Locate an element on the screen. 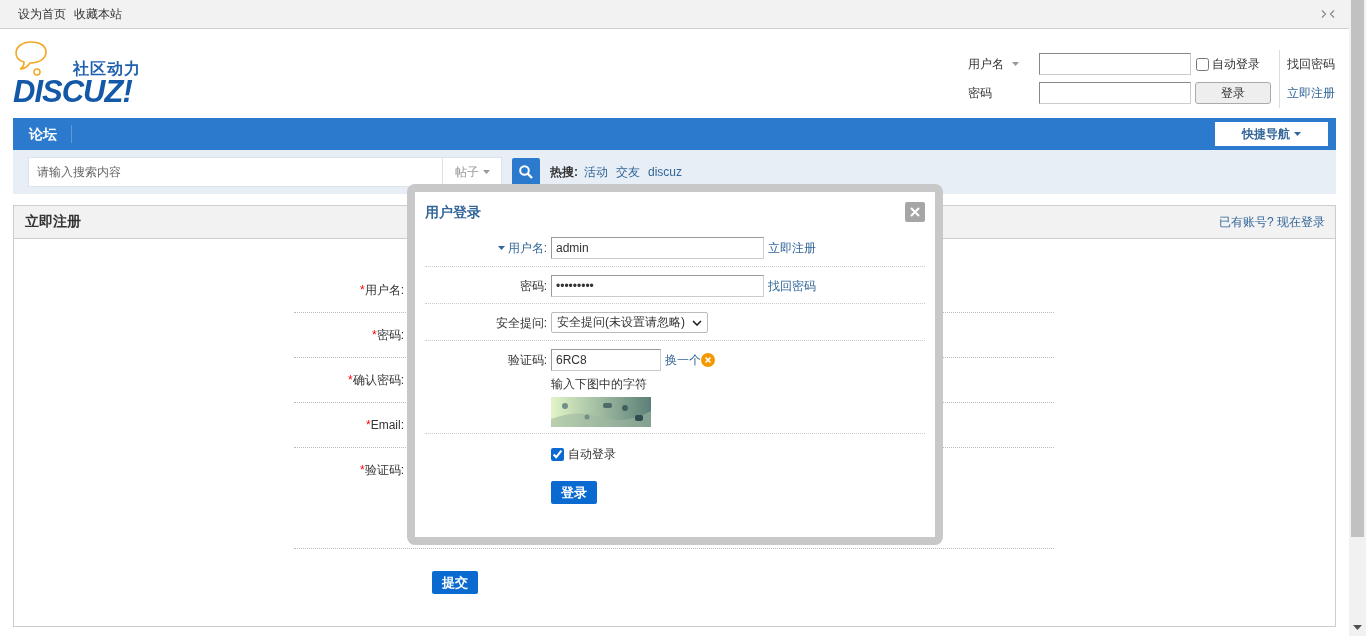 This screenshot has height=636, width=1366. field-label: 用户名: is located at coordinates (527, 248).